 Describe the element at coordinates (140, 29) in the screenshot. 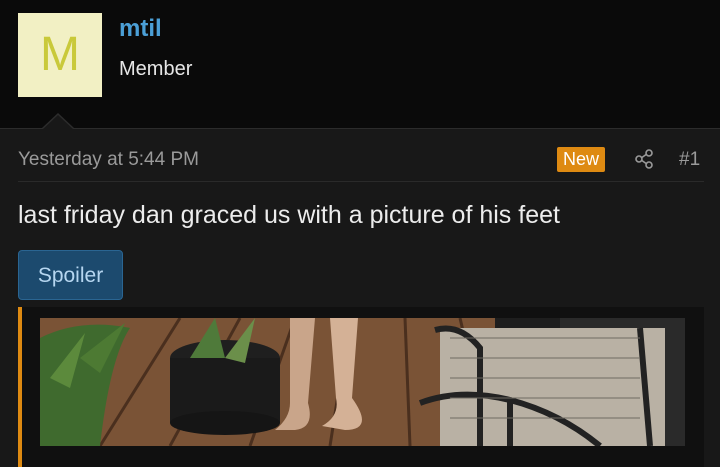

I see `username-link: mtil` at that location.